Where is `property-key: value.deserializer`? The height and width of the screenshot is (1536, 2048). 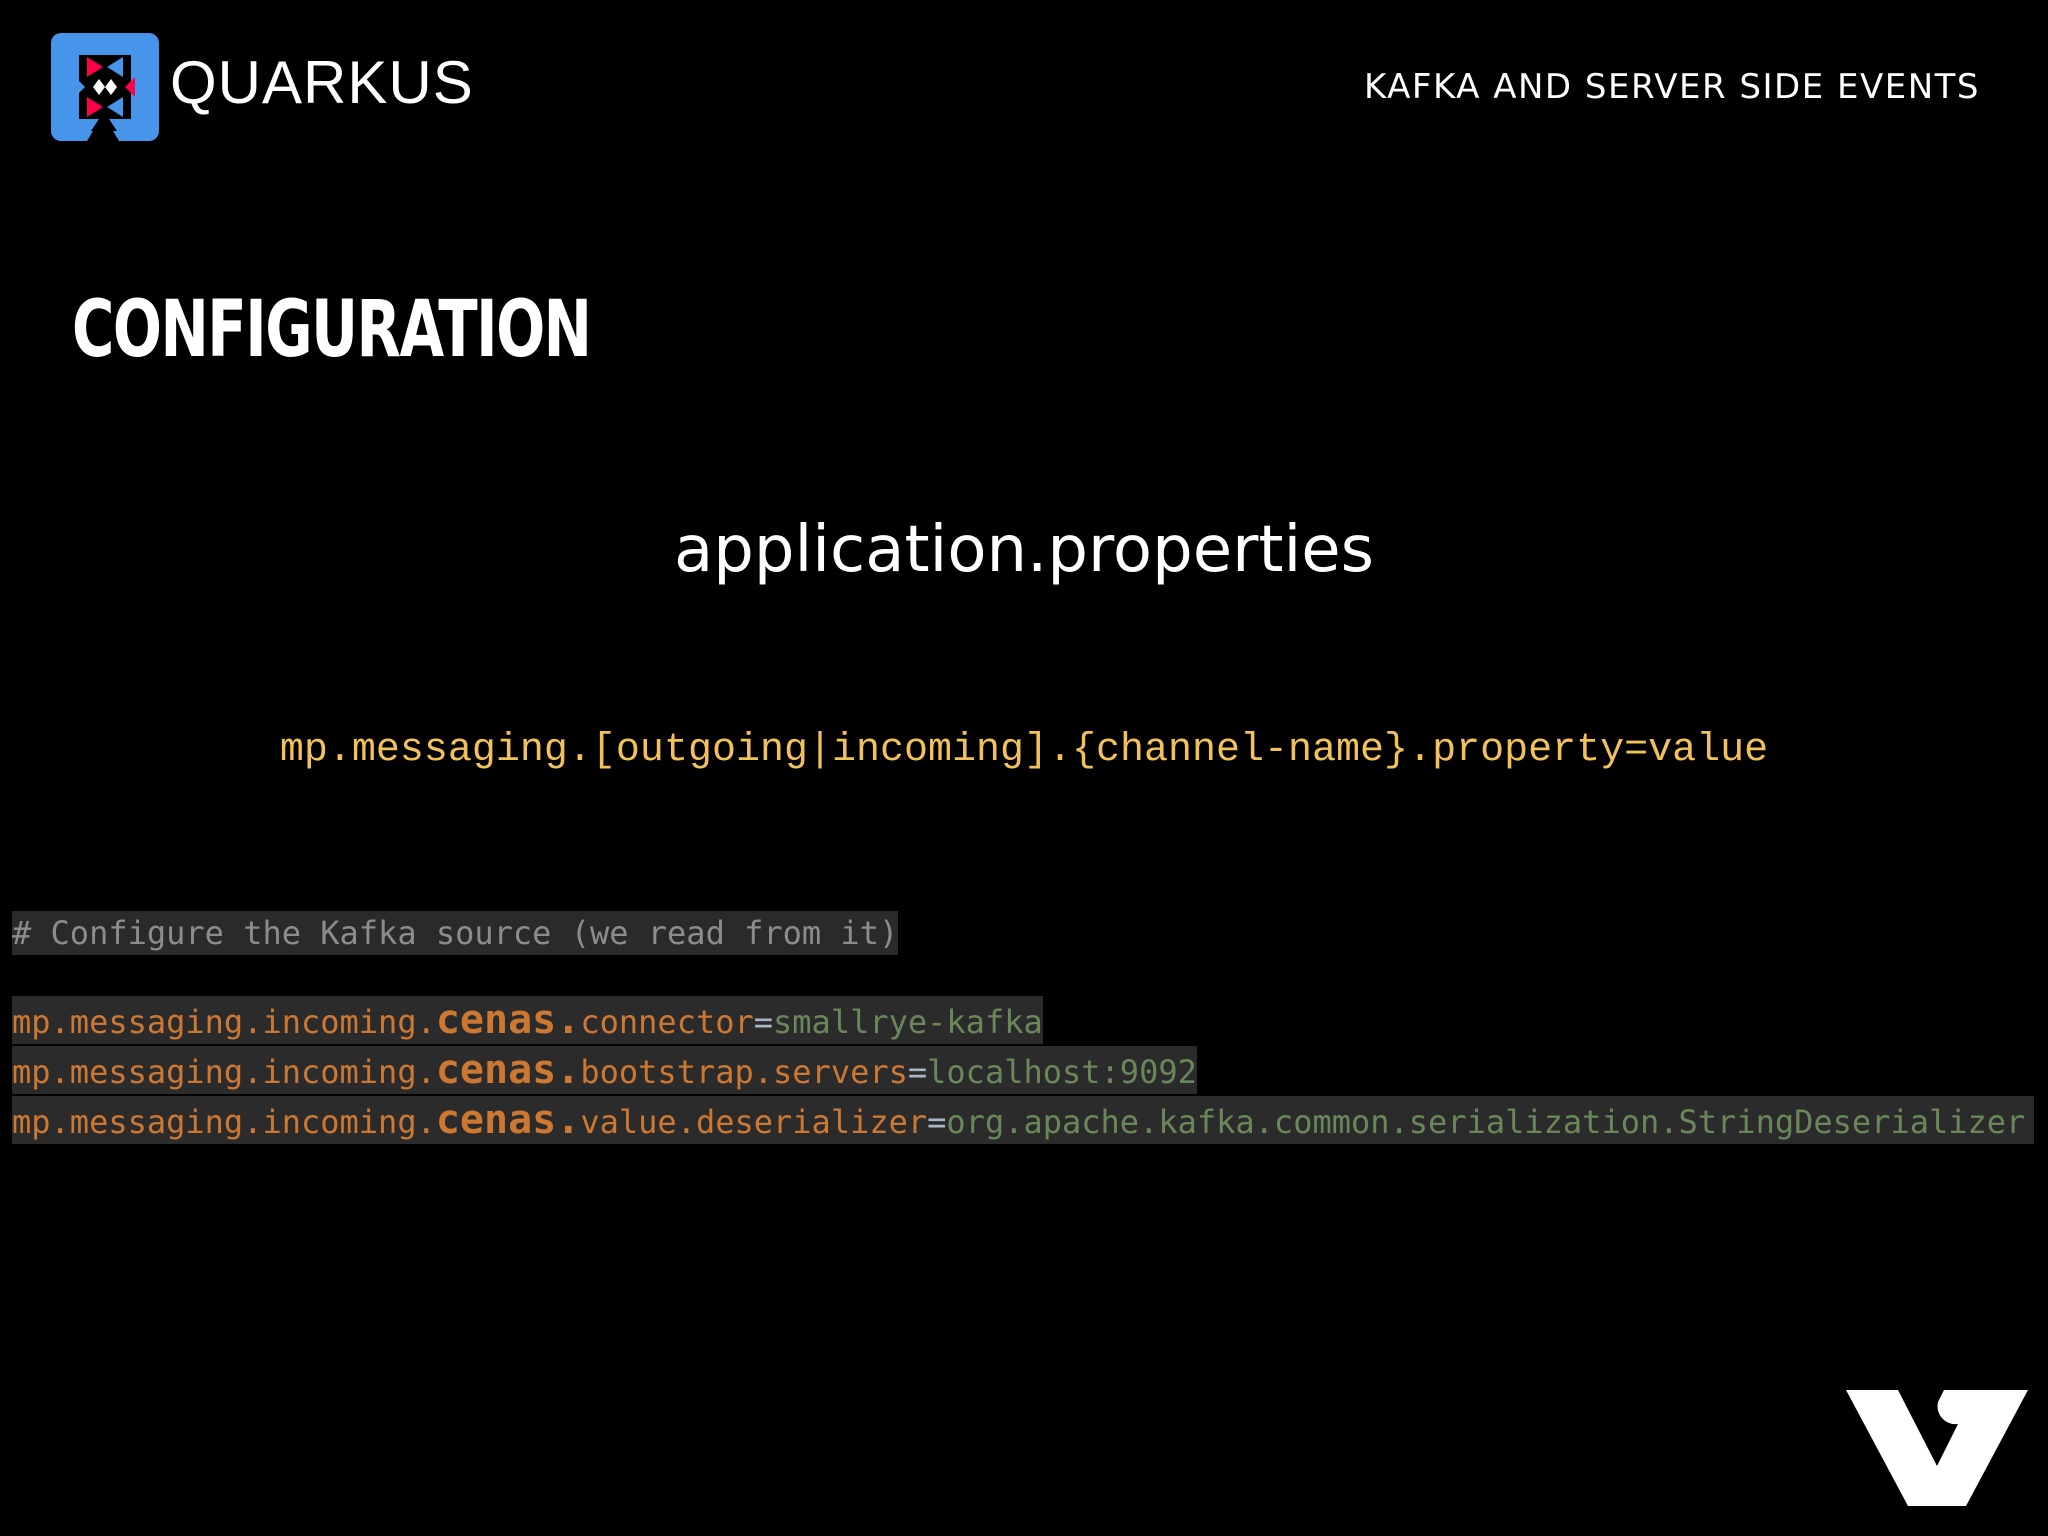
property-key: value.deserializer is located at coordinates (754, 1122).